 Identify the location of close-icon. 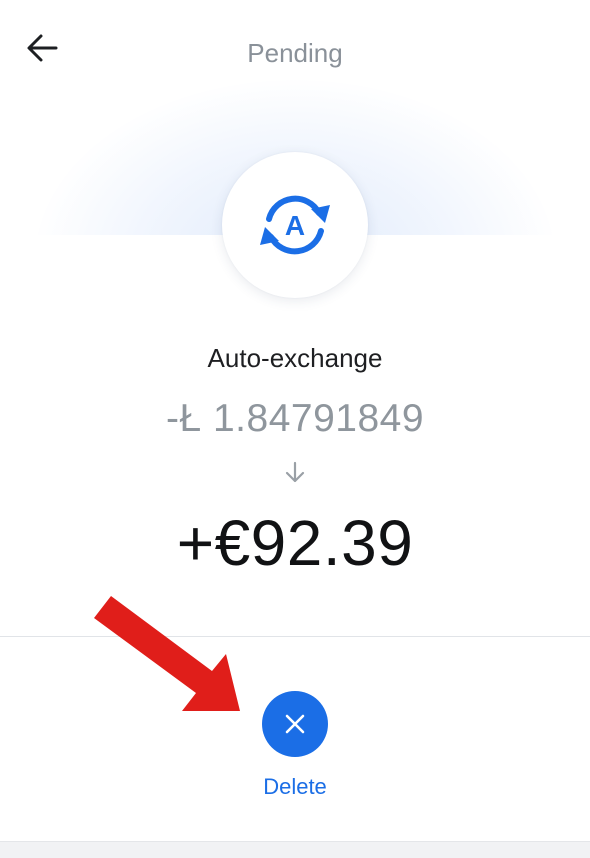
(295, 724).